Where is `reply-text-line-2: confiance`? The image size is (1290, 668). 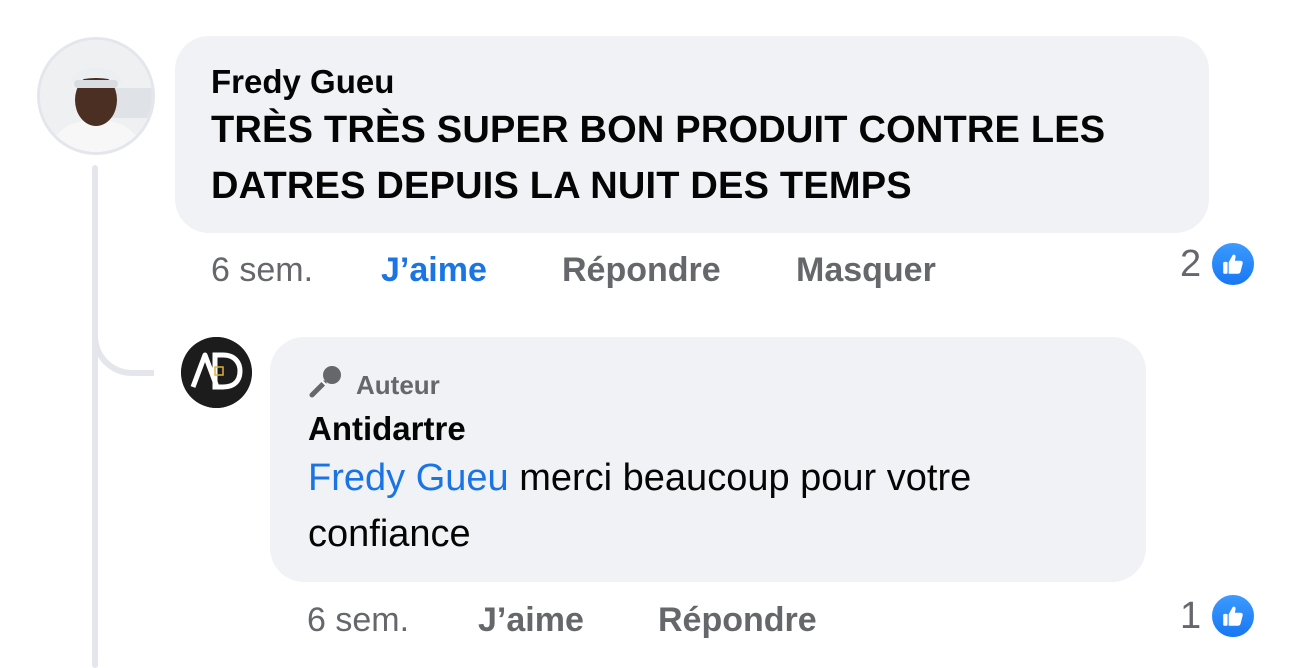 reply-text-line-2: confiance is located at coordinates (389, 534).